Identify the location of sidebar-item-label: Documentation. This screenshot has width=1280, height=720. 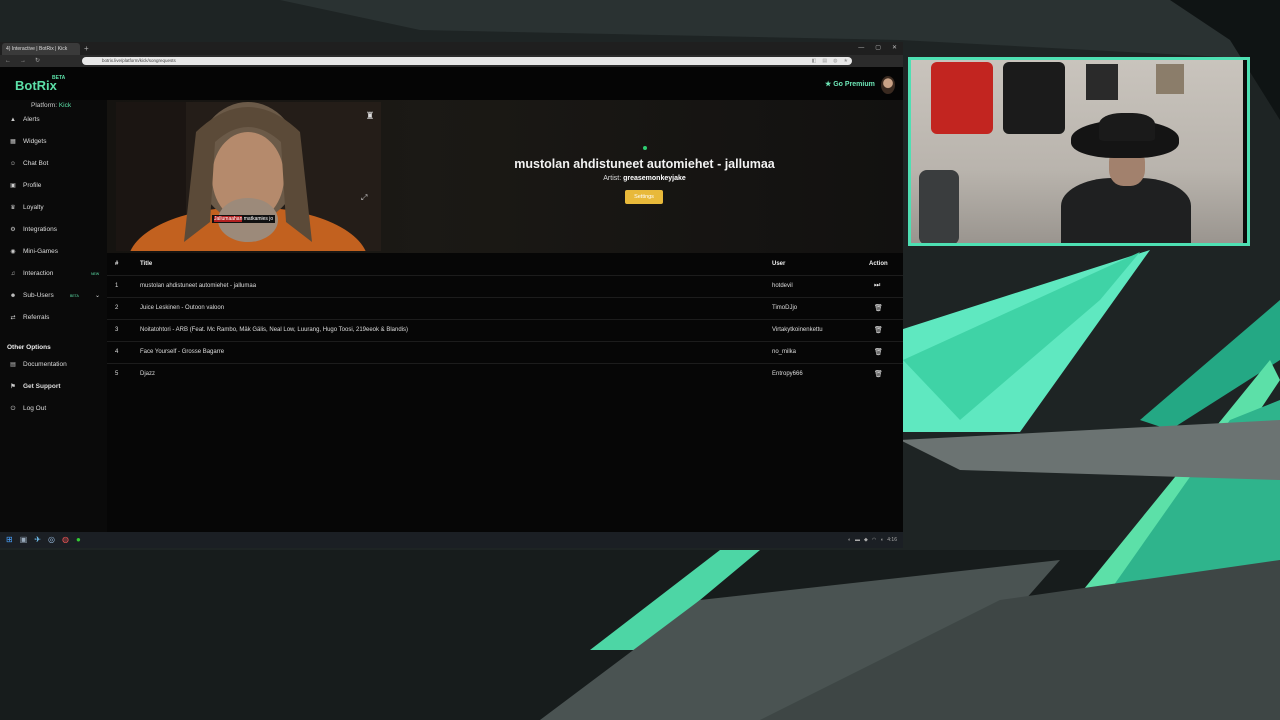
(45, 364).